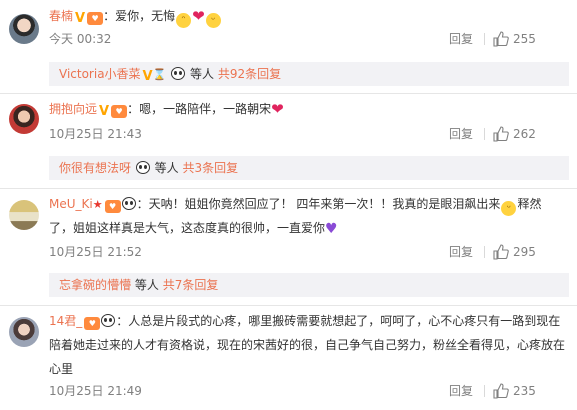 This screenshot has width=577, height=410. I want to click on like-count: 235, so click(524, 391).